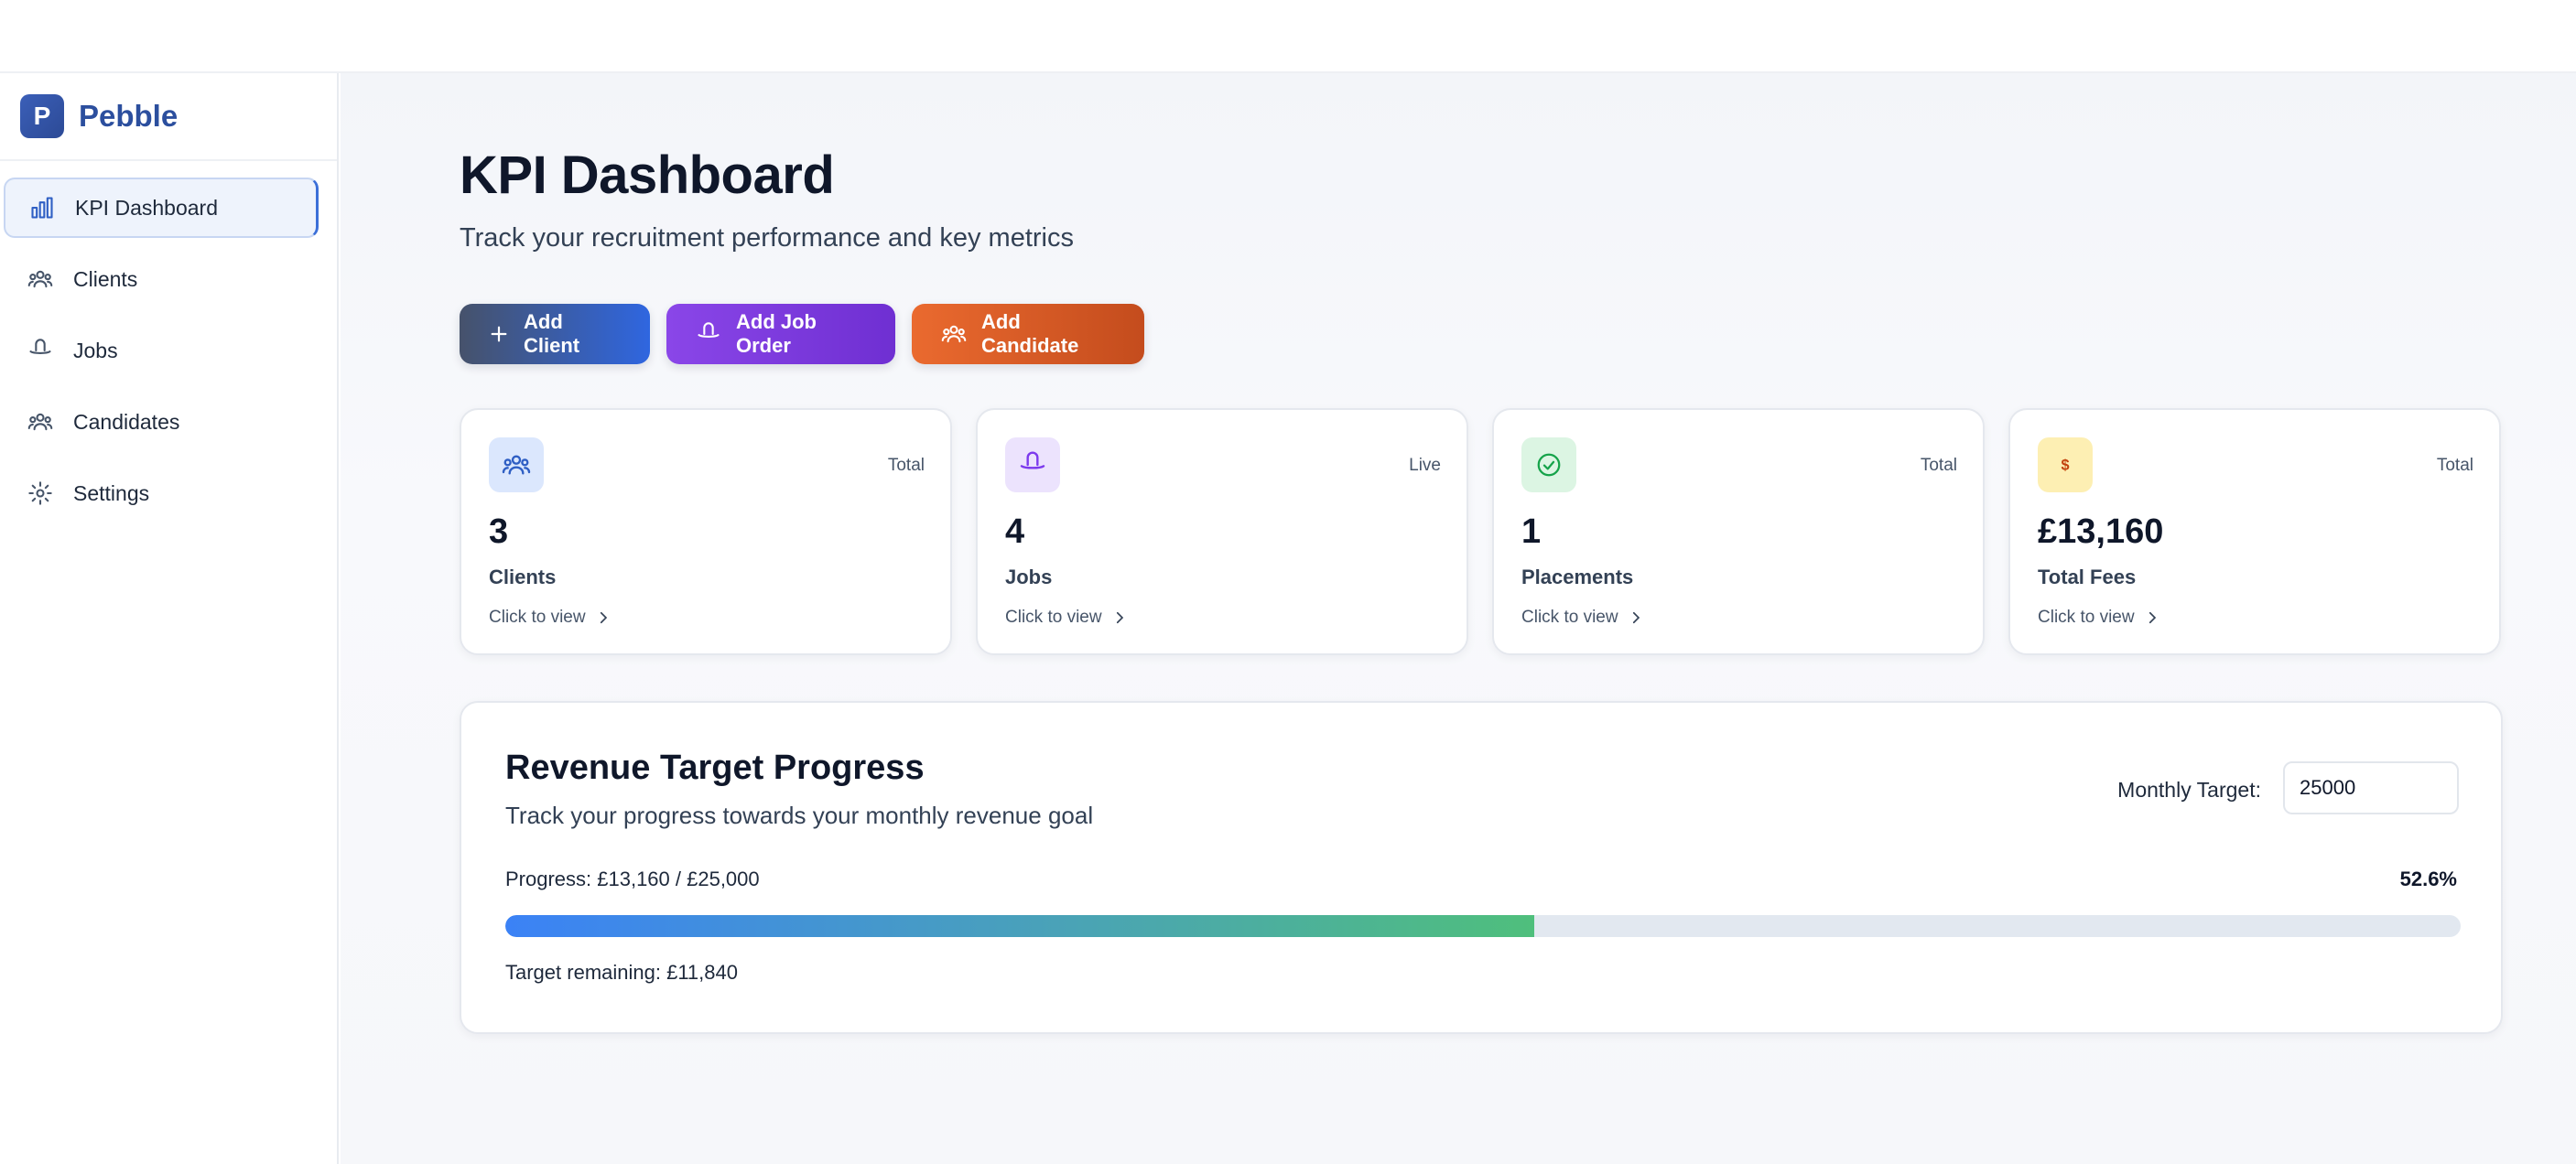 The width and height of the screenshot is (2576, 1164). Describe the element at coordinates (777, 333) in the screenshot. I see `add-job-order-label: Add Job Order` at that location.